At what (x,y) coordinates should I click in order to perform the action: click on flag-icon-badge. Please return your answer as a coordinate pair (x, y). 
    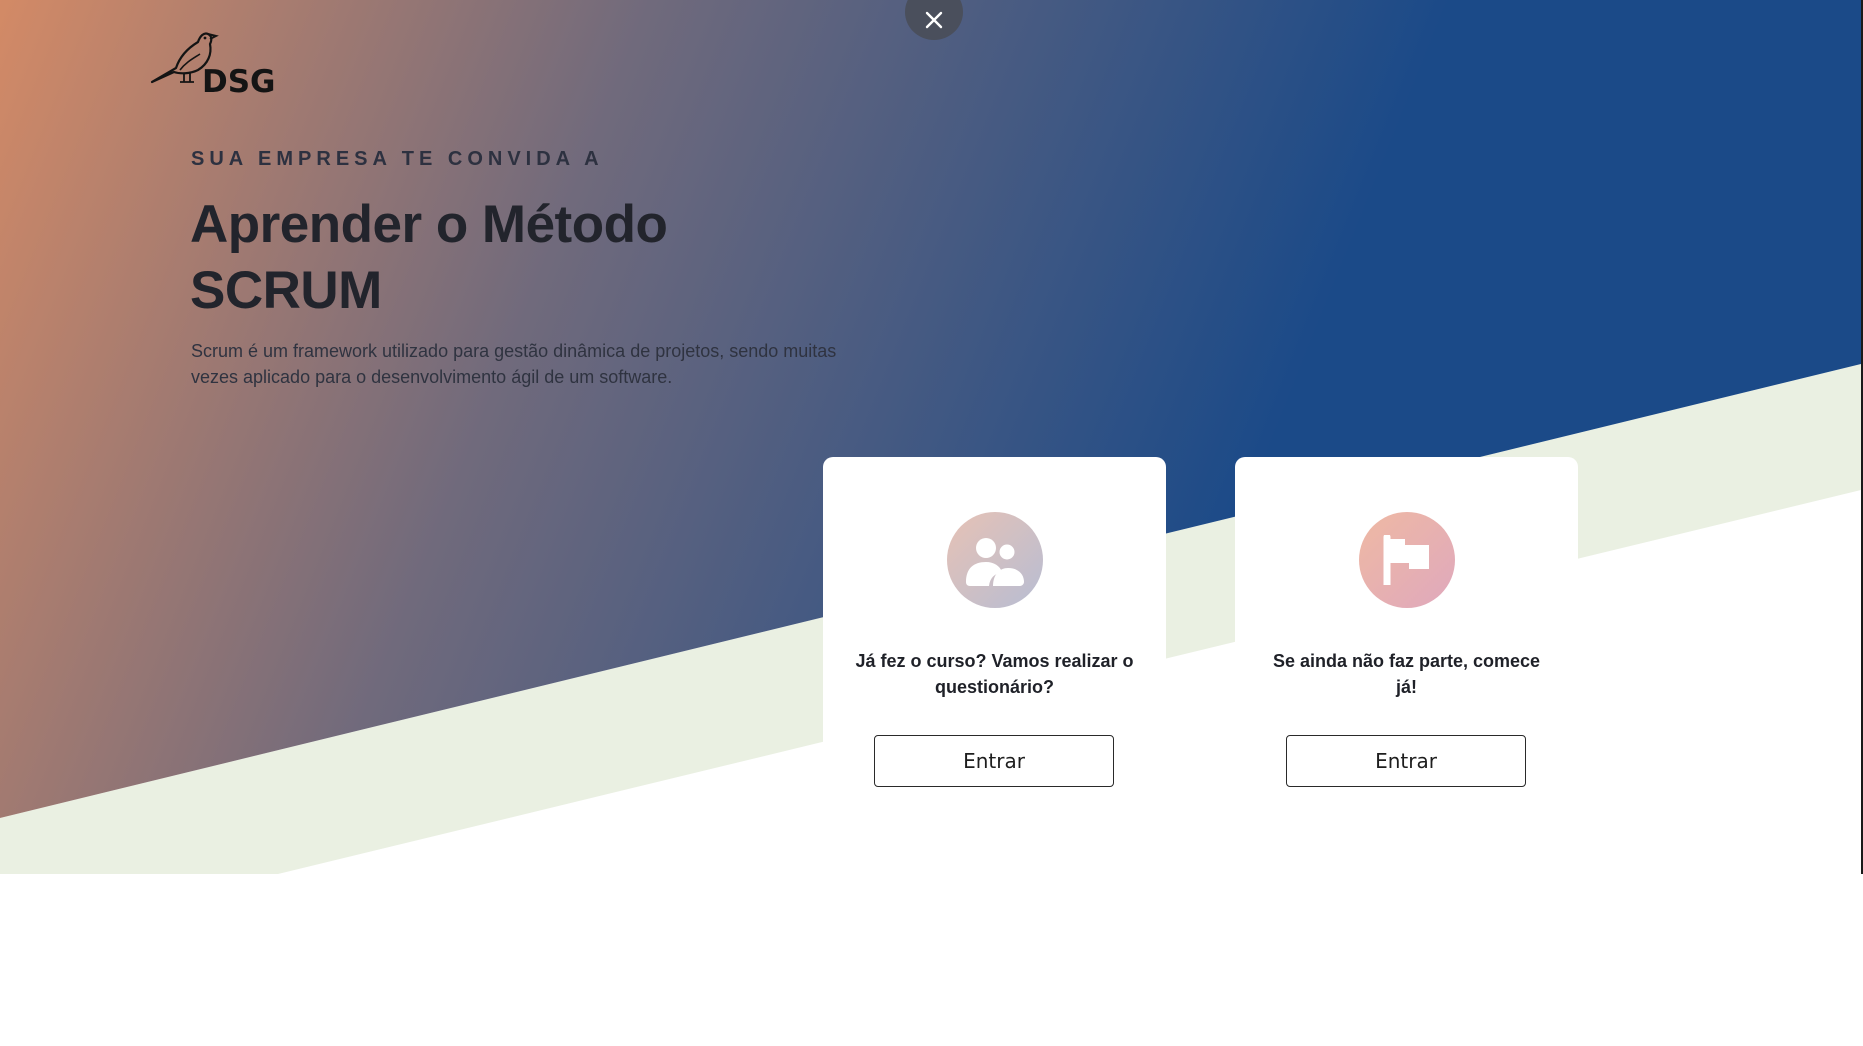
    Looking at the image, I should click on (1407, 560).